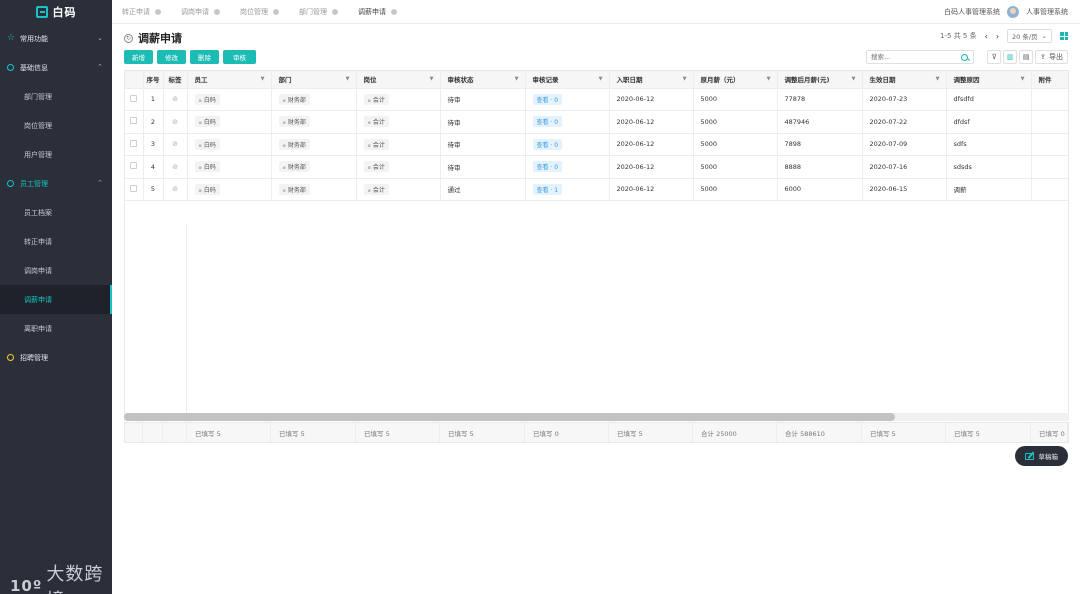  I want to click on header-cell: 审核状态 ▼, so click(483, 80).